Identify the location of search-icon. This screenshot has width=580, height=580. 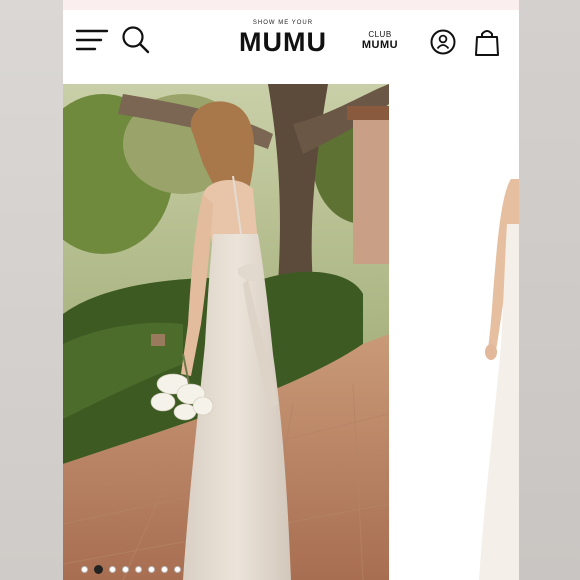
(136, 40).